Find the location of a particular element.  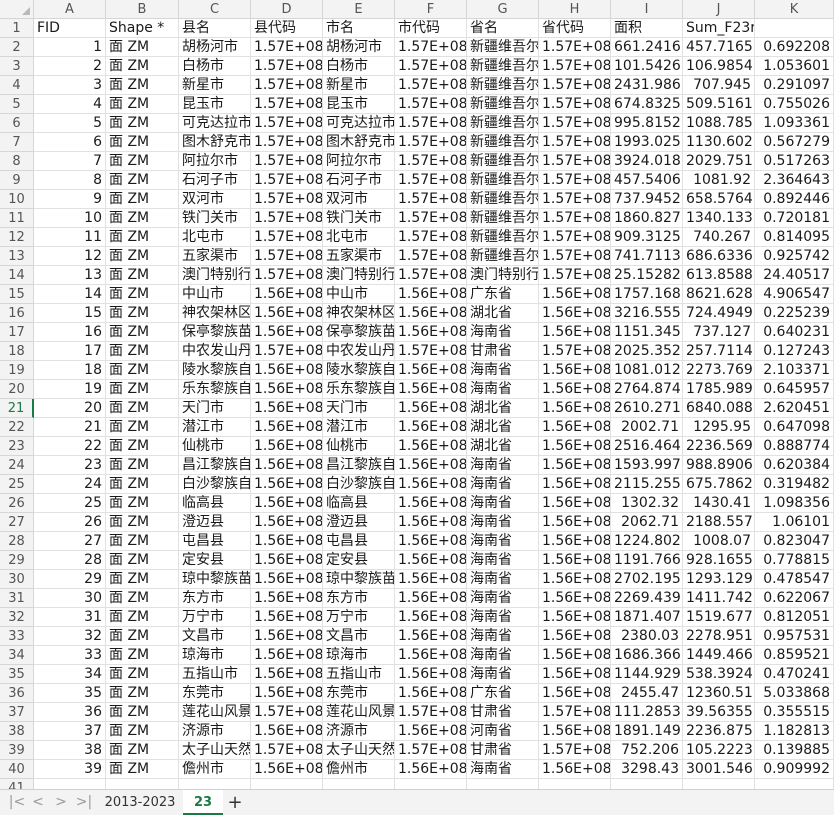

cell-K37: 0.355515 is located at coordinates (794, 712).